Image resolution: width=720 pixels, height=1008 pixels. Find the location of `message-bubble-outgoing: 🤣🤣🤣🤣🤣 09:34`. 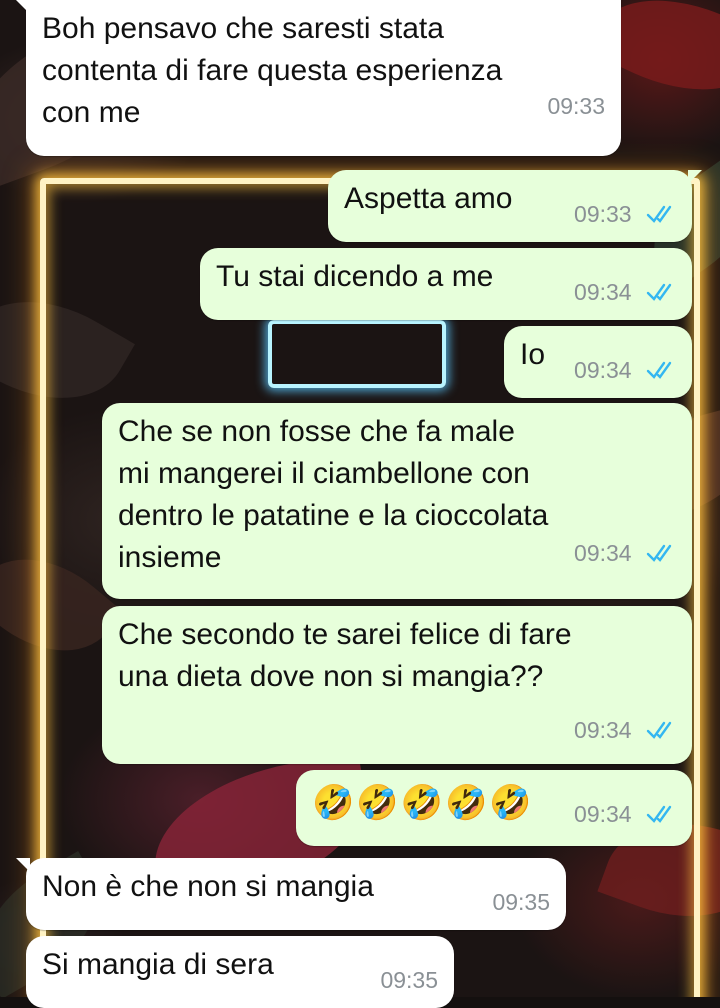

message-bubble-outgoing: 🤣🤣🤣🤣🤣 09:34 is located at coordinates (494, 808).